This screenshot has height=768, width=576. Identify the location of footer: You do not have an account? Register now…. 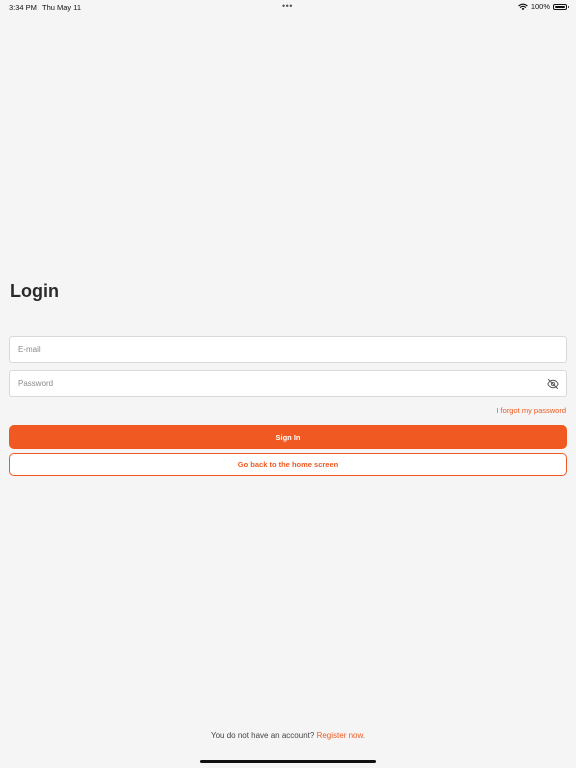
(288, 735).